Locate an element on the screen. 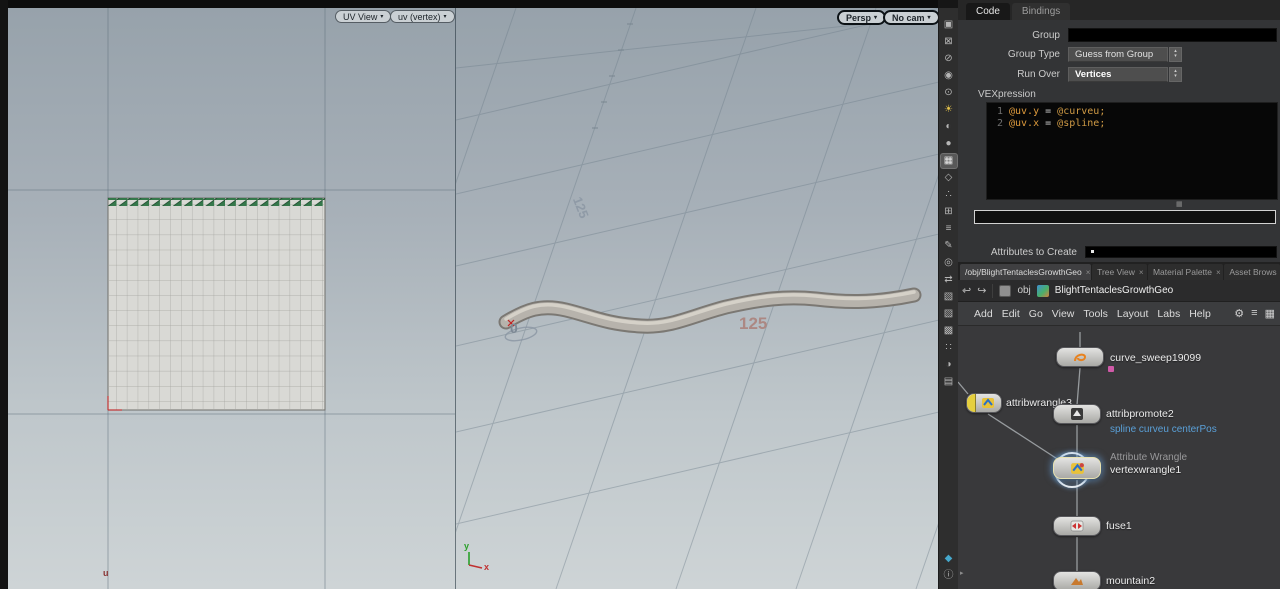 This screenshot has width=1280, height=589. tab-label: Tree View is located at coordinates (1116, 272).